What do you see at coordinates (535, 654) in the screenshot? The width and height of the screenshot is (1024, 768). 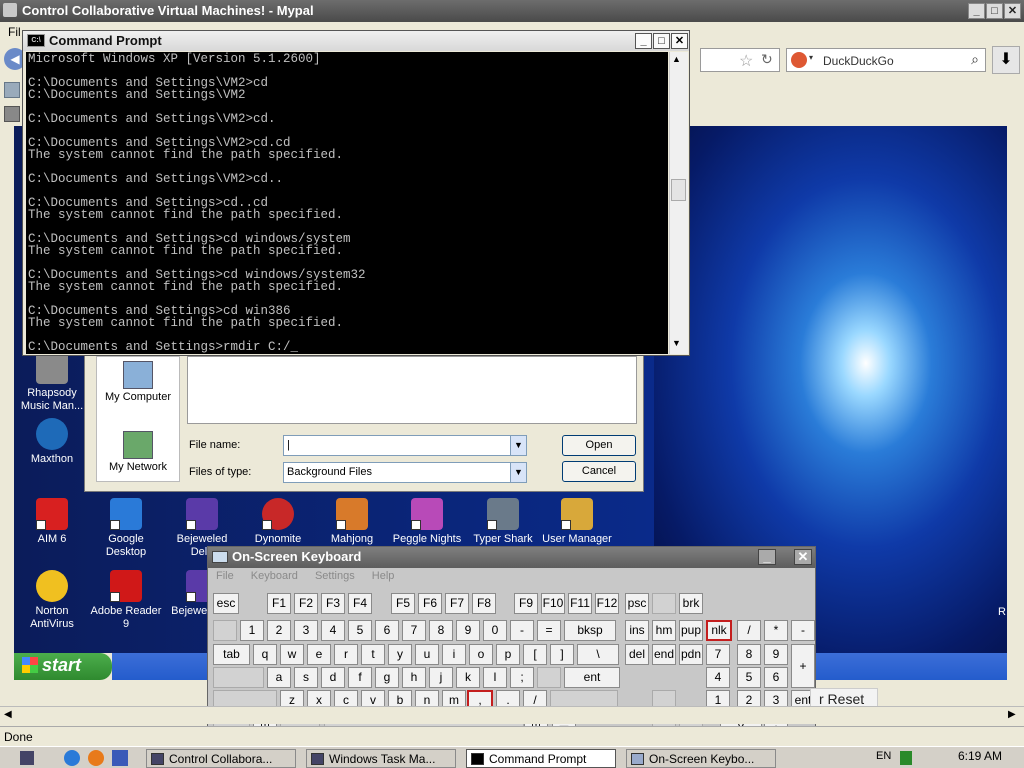 I see `osk-key: [` at bounding box center [535, 654].